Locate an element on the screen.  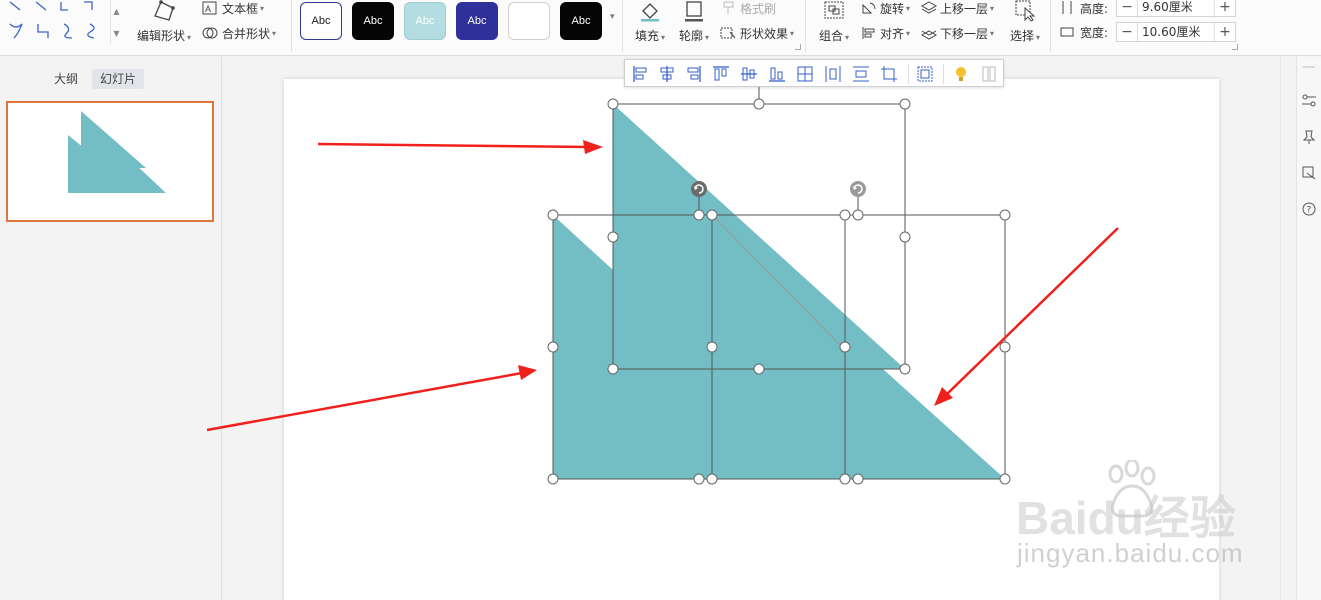
height-decrement-button: − is located at coordinates (1127, 8).